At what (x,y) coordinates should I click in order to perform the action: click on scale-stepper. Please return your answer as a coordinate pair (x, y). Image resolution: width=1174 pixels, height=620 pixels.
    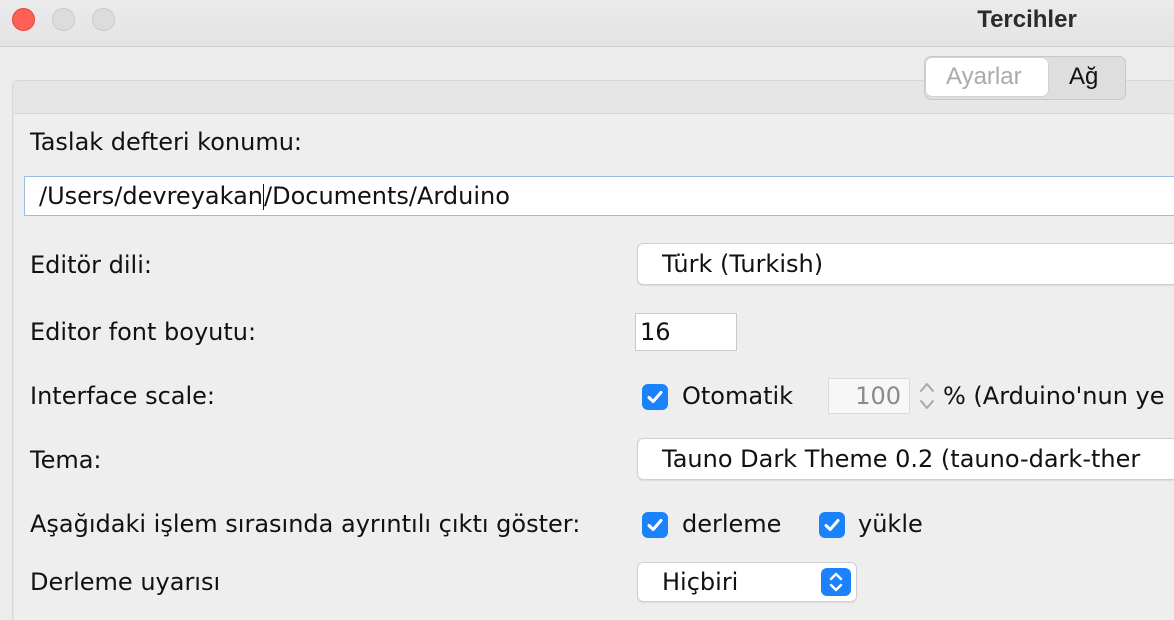
    Looking at the image, I should click on (927, 396).